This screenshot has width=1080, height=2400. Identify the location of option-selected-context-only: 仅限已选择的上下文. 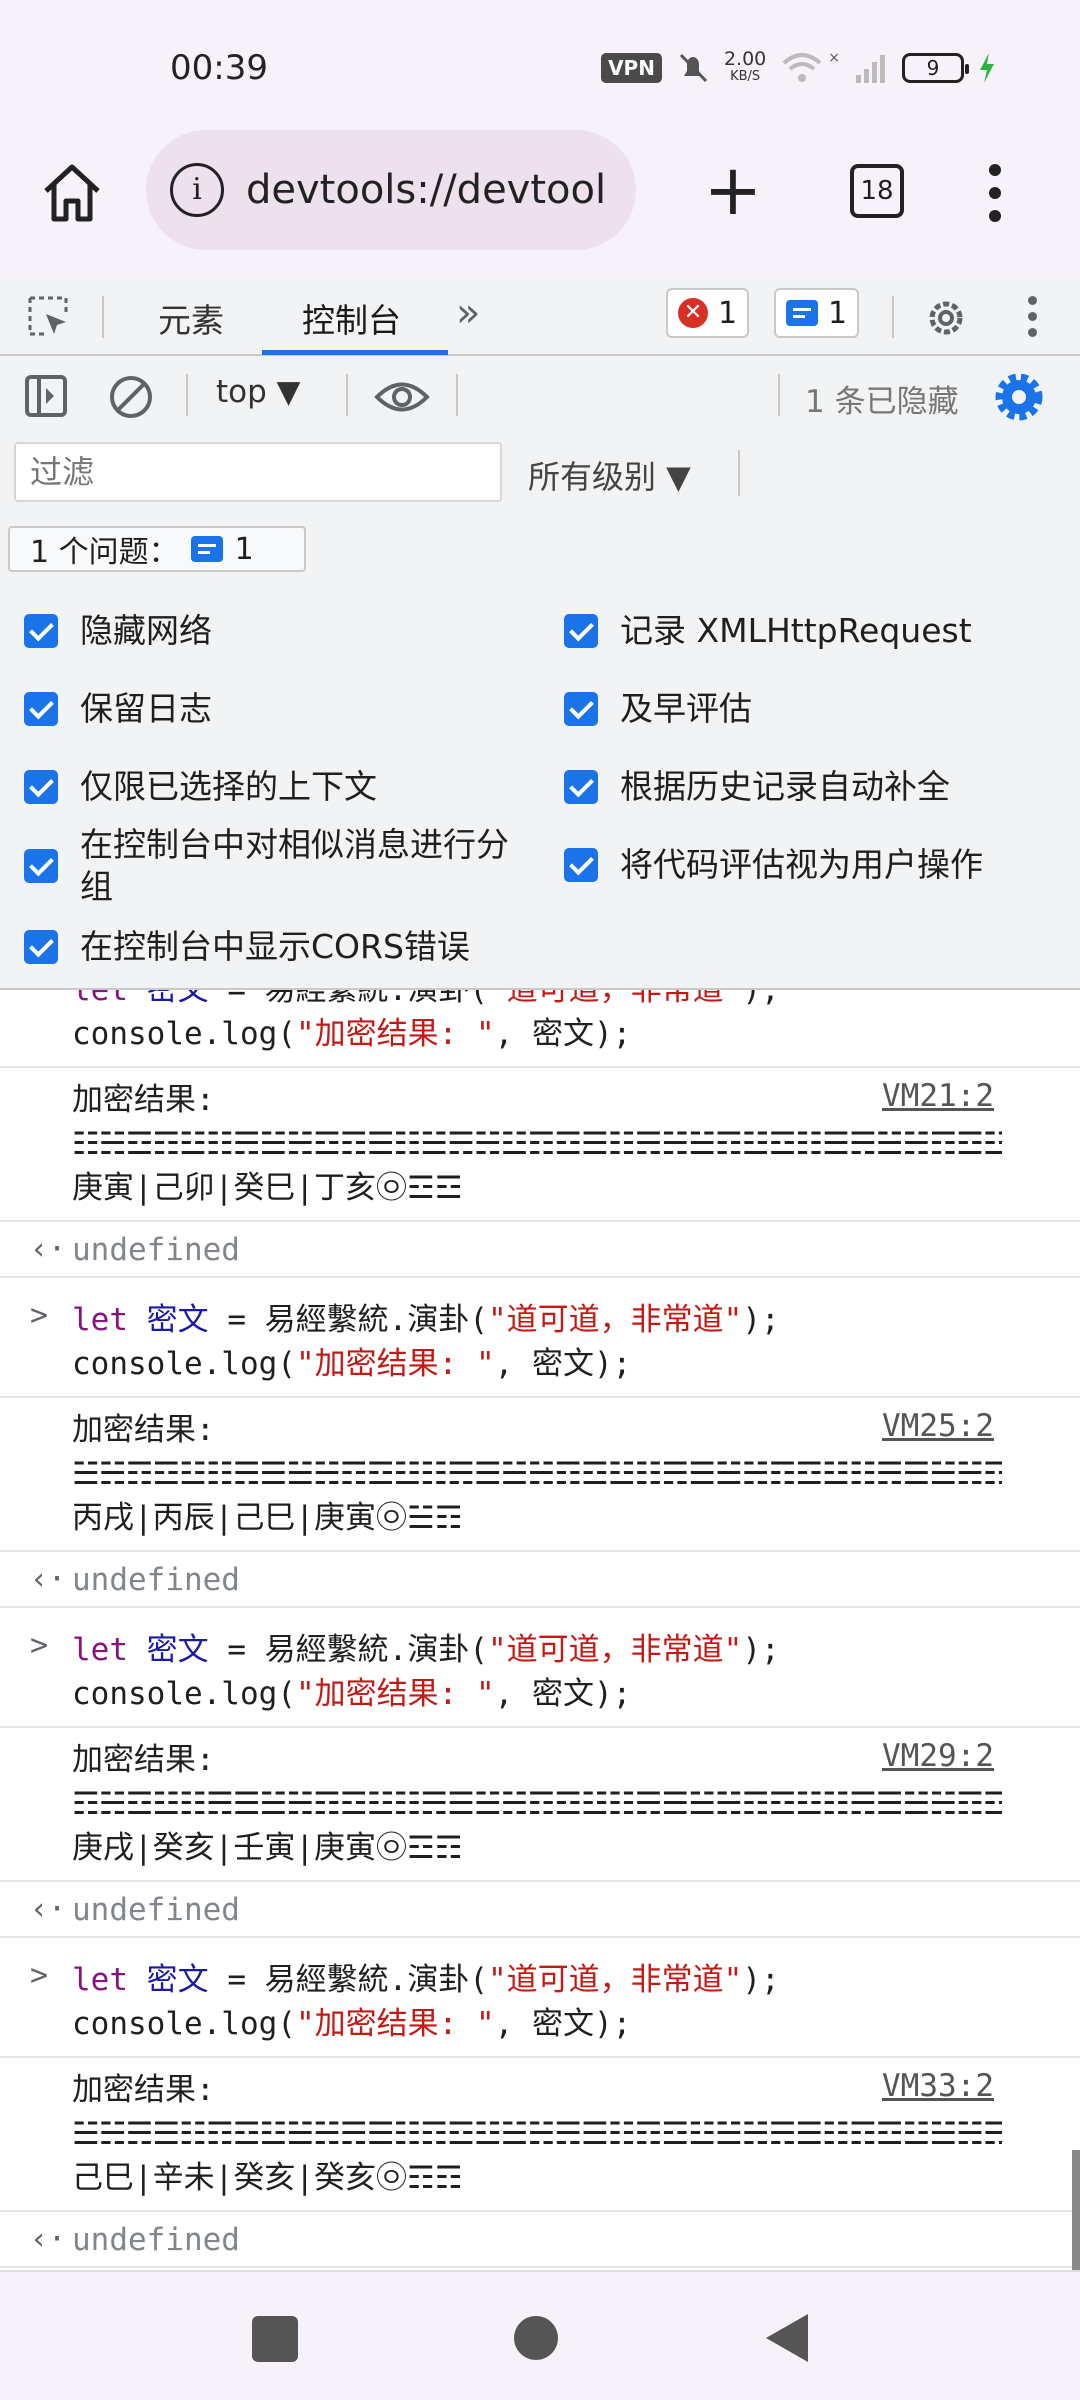
(200, 787).